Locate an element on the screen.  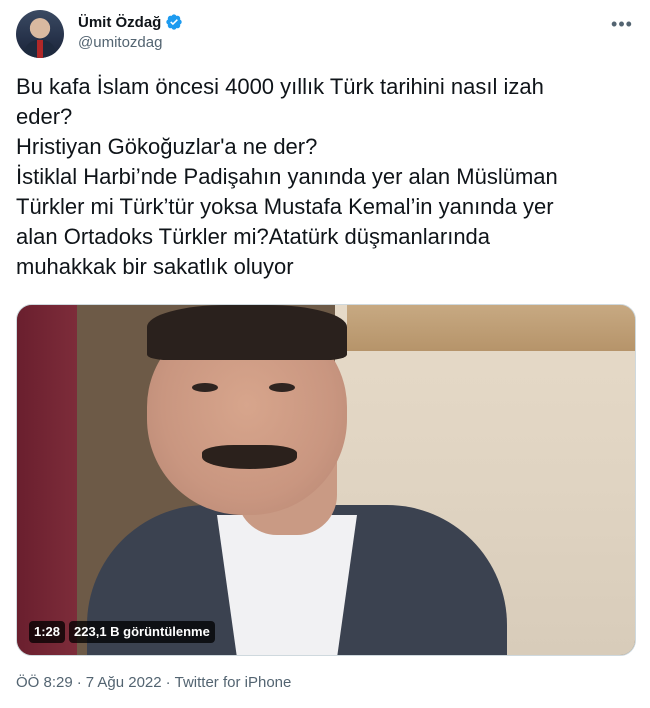
tweet-time: ÖÖ 8:29 is located at coordinates (44, 682).